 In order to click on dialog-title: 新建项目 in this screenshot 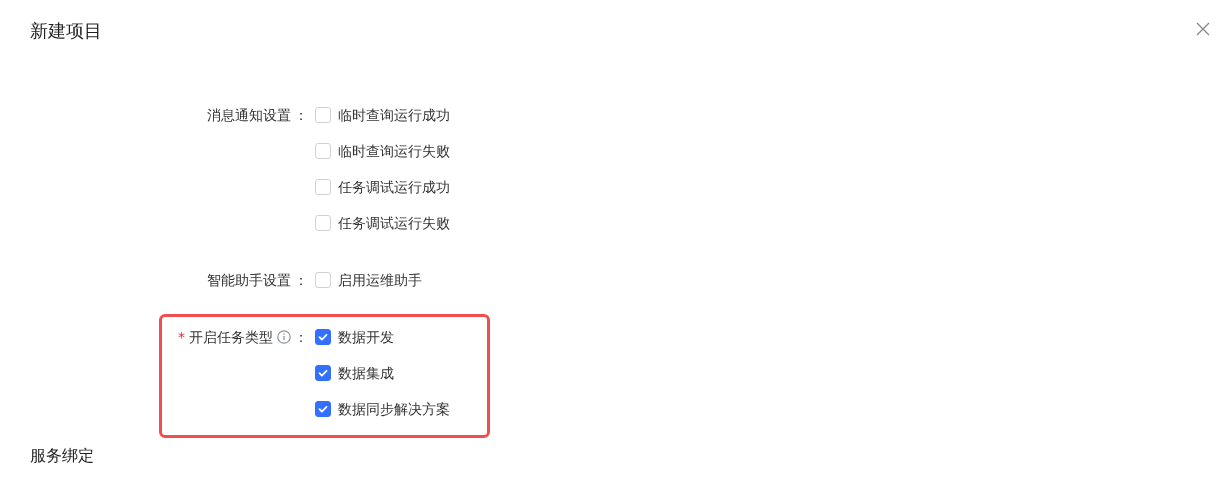, I will do `click(66, 31)`.